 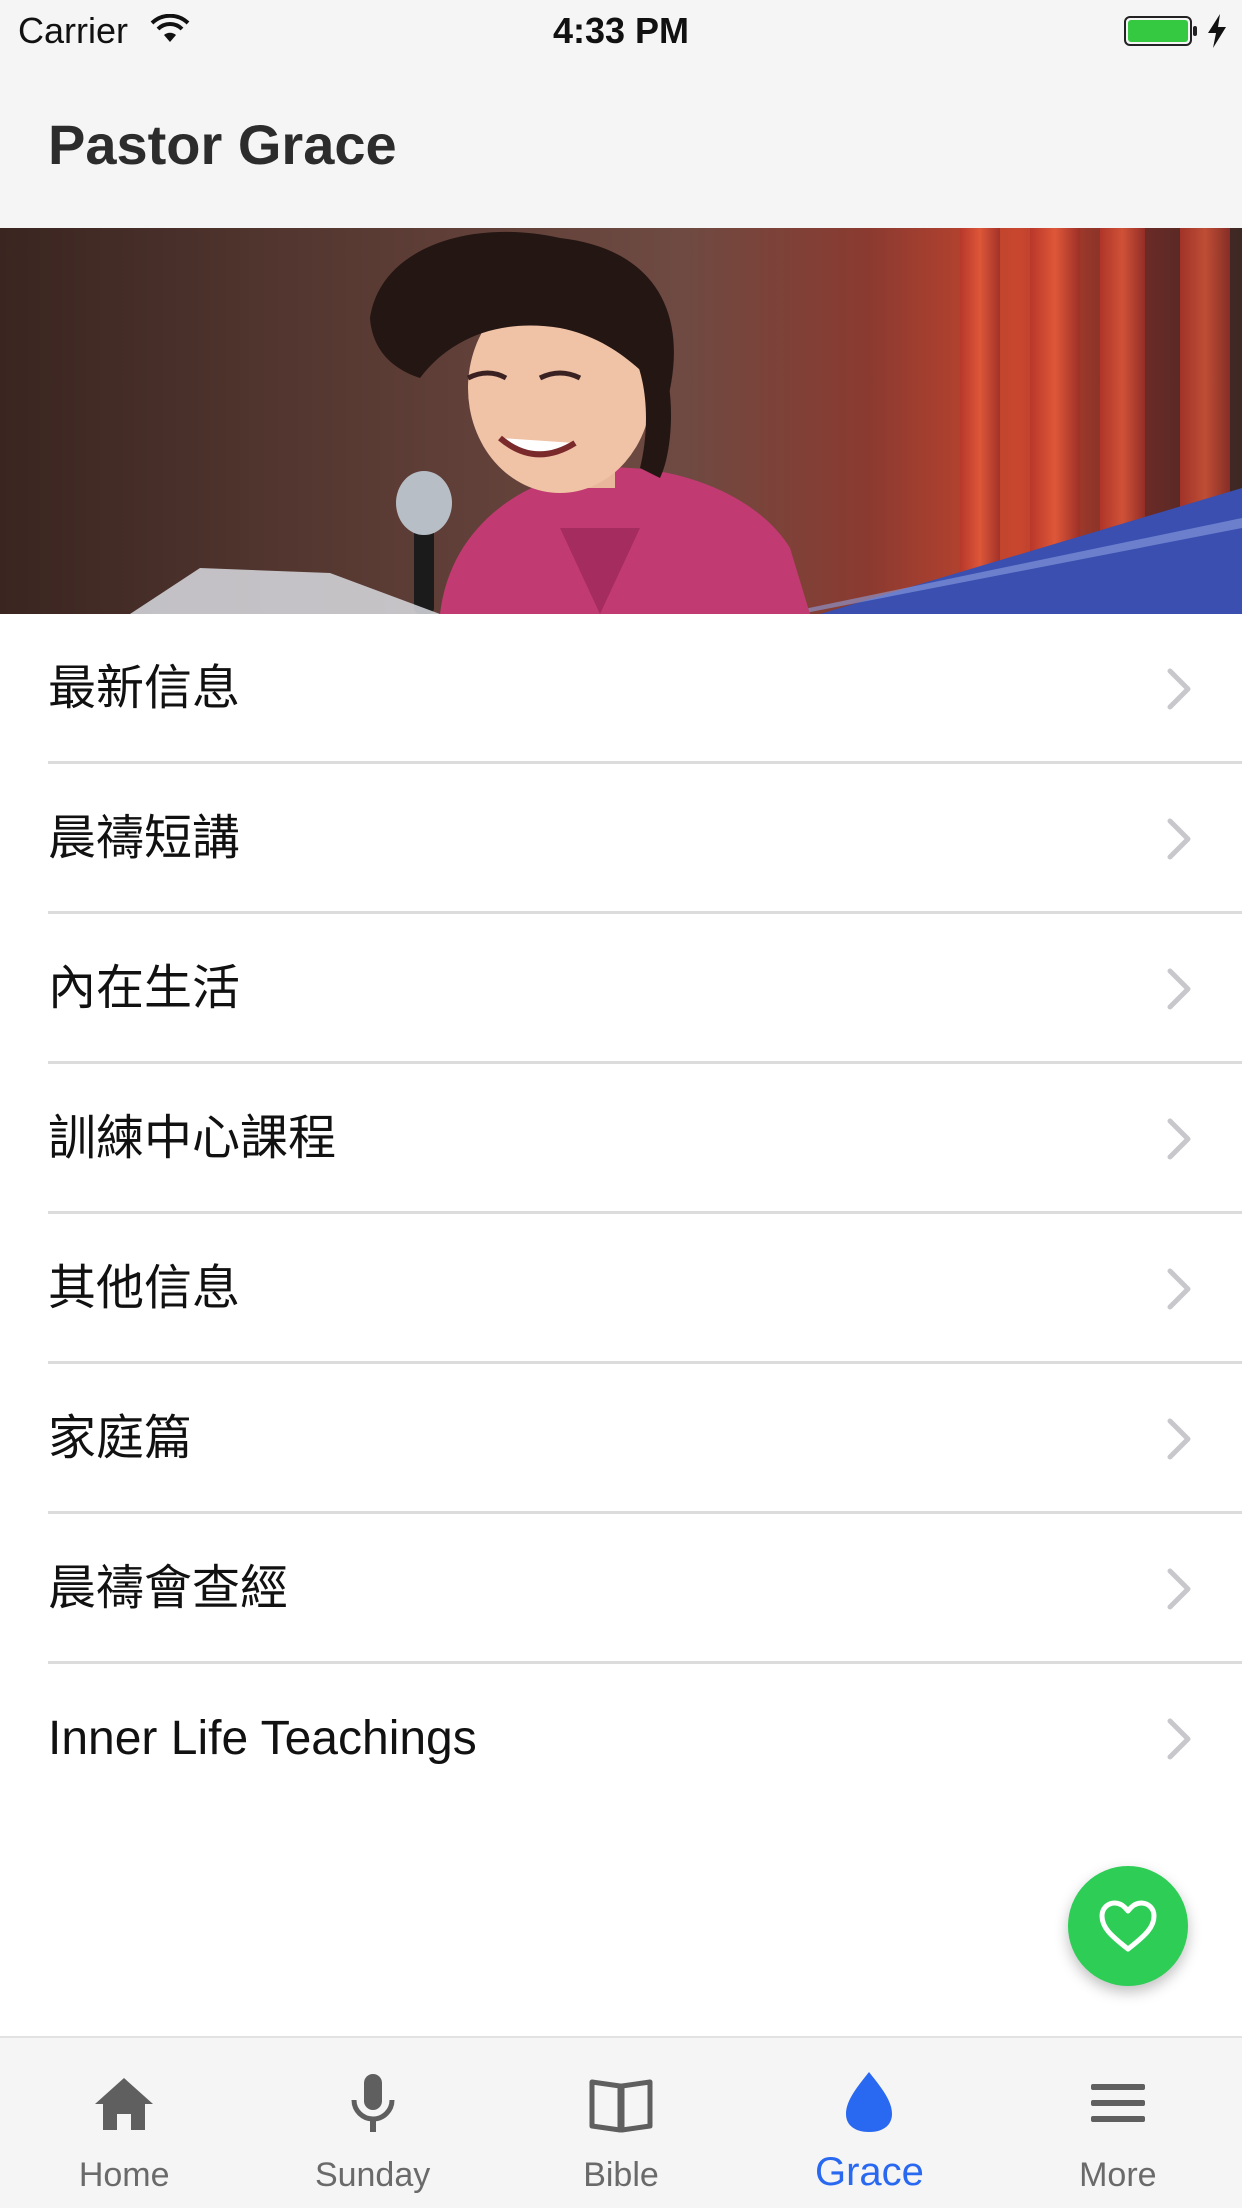 What do you see at coordinates (1118, 2123) in the screenshot?
I see `tab-more: More` at bounding box center [1118, 2123].